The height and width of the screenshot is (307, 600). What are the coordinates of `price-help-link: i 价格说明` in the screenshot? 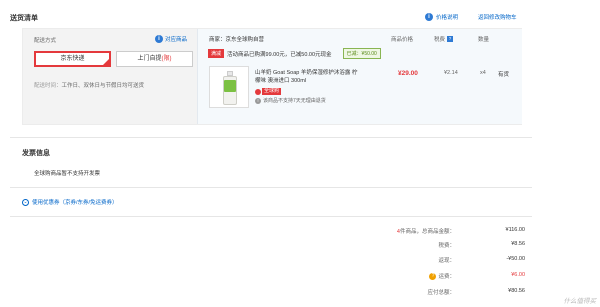 It's located at (441, 17).